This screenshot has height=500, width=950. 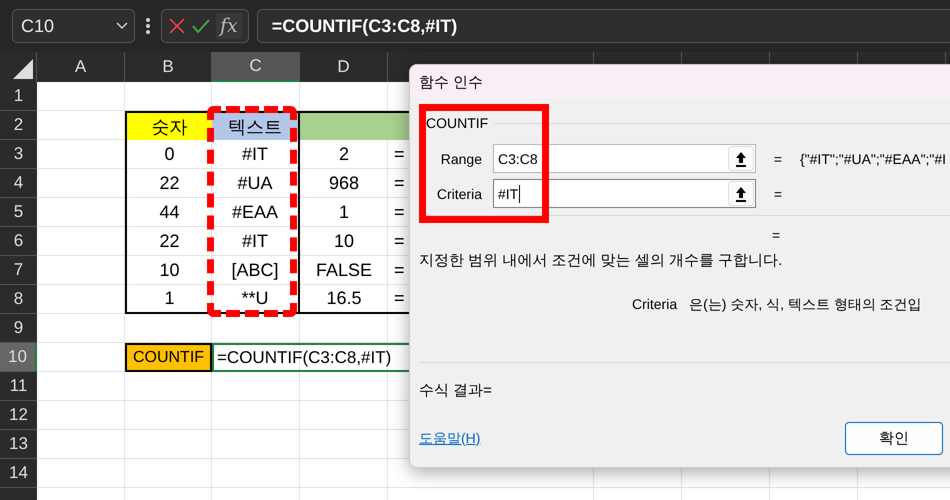 I want to click on table-cell-text: 10, so click(x=344, y=241).